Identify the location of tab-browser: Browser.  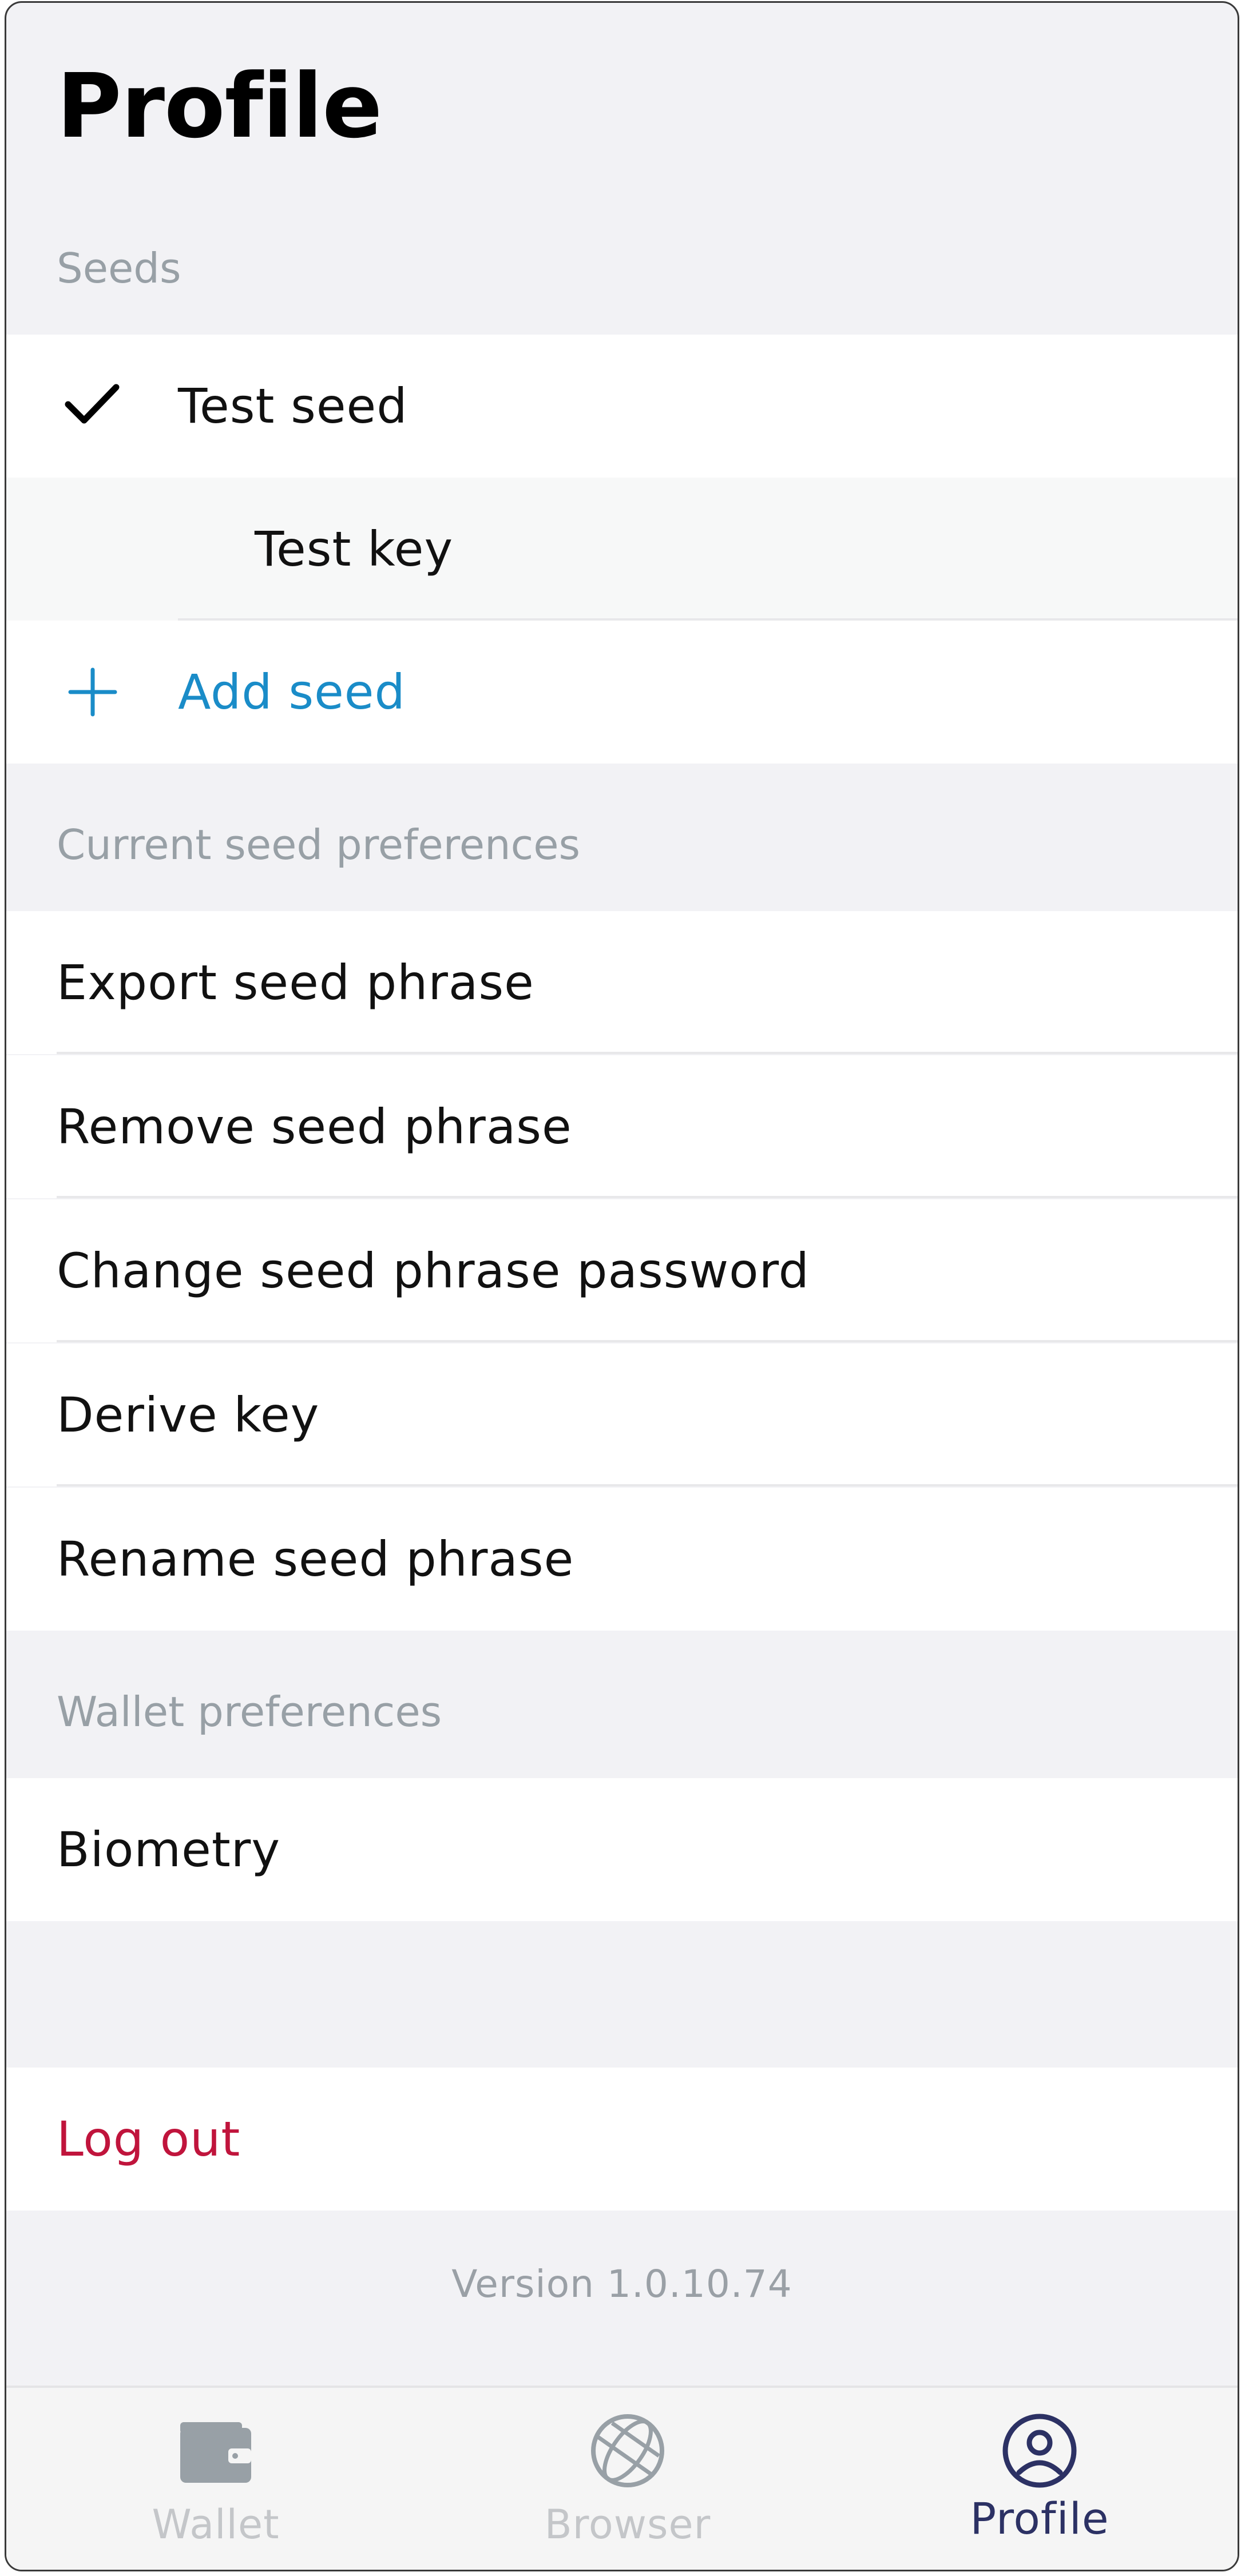
(627, 2479).